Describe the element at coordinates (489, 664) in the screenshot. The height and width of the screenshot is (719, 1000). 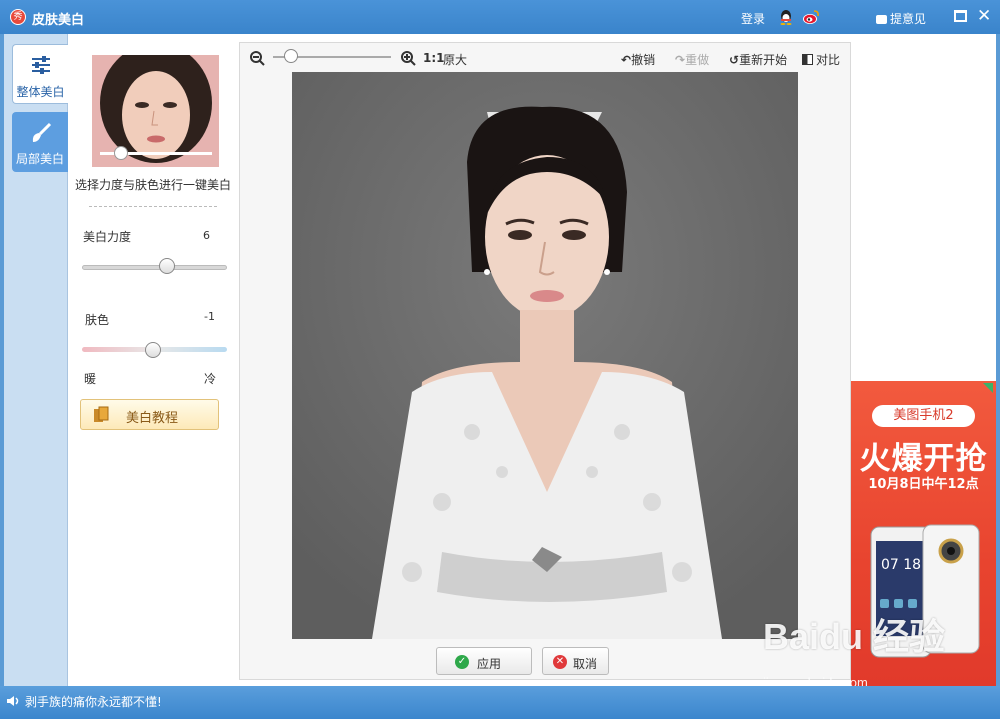
I see `apply-label: 应用` at that location.